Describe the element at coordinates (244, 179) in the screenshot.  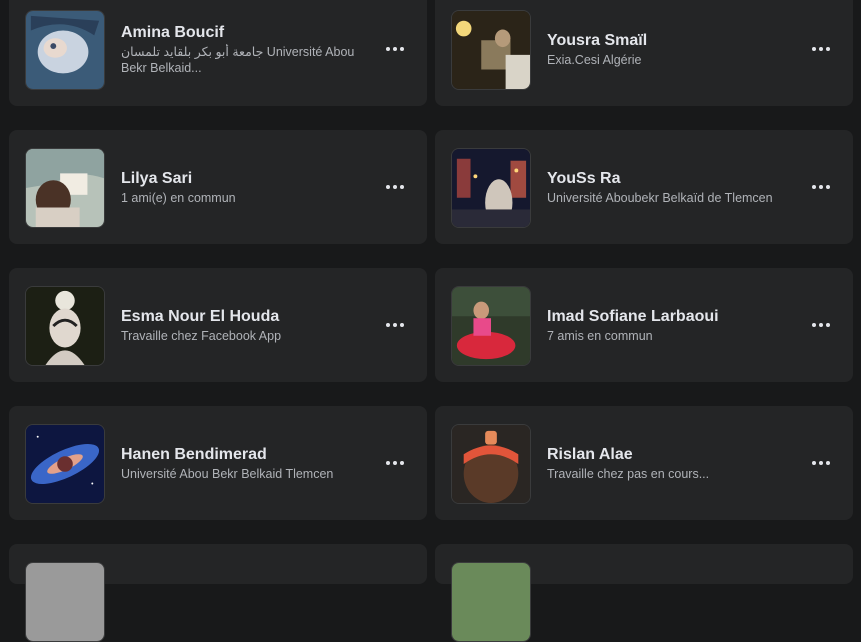
I see `friend-name: Lilya Sari` at that location.